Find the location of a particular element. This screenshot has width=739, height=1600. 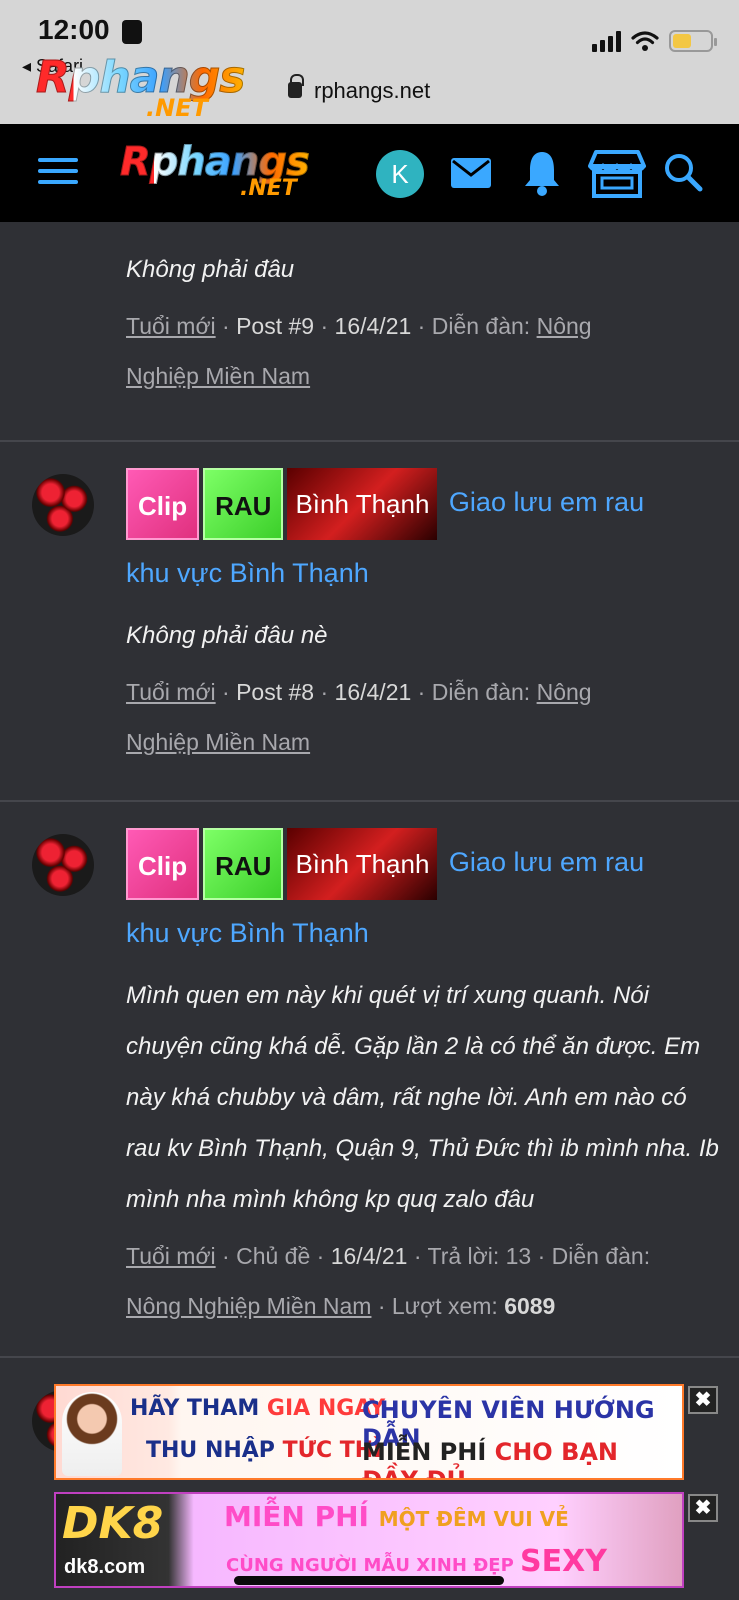

ad-text: HÃY THAM is located at coordinates (198, 1408).